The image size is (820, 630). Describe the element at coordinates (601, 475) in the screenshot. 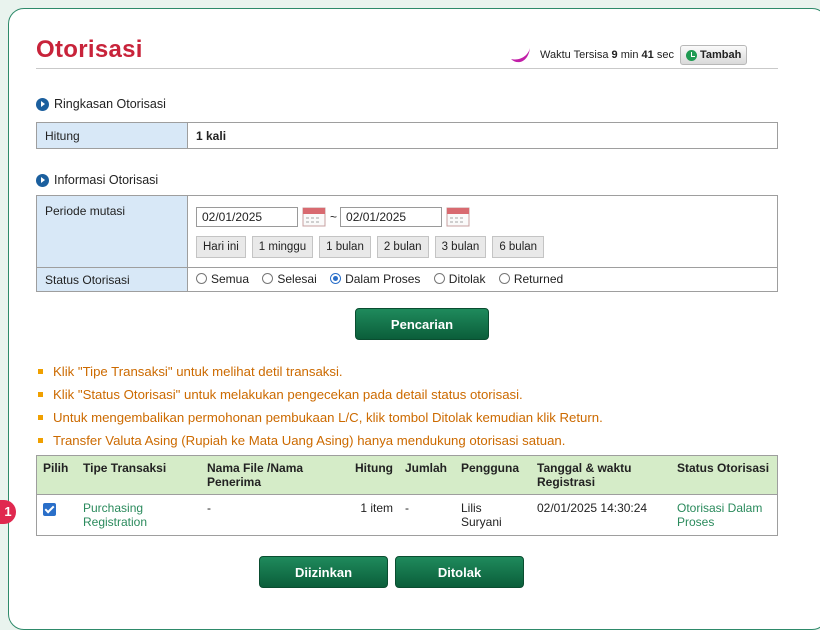

I see `header-tanggal: Tanggal & waktu Registrasi` at that location.